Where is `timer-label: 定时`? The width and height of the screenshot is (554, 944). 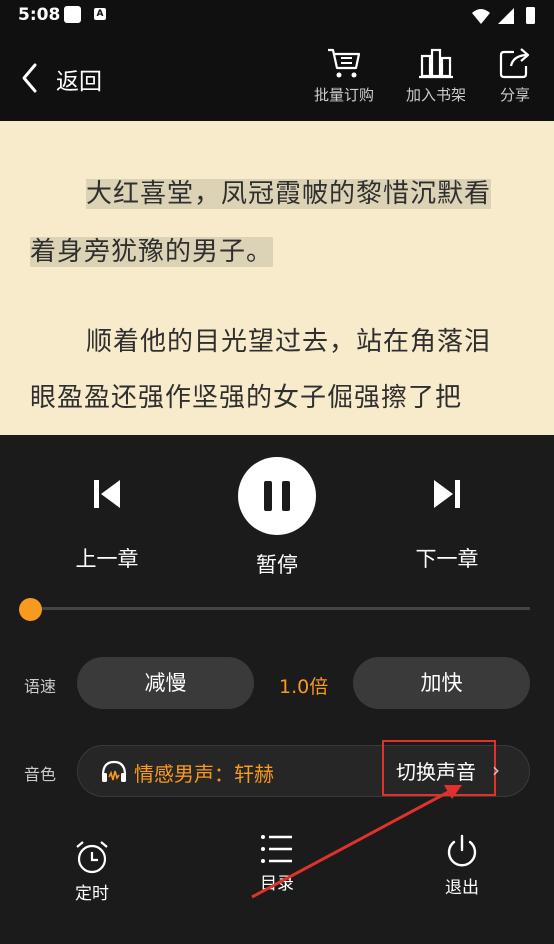 timer-label: 定时 is located at coordinates (92, 894).